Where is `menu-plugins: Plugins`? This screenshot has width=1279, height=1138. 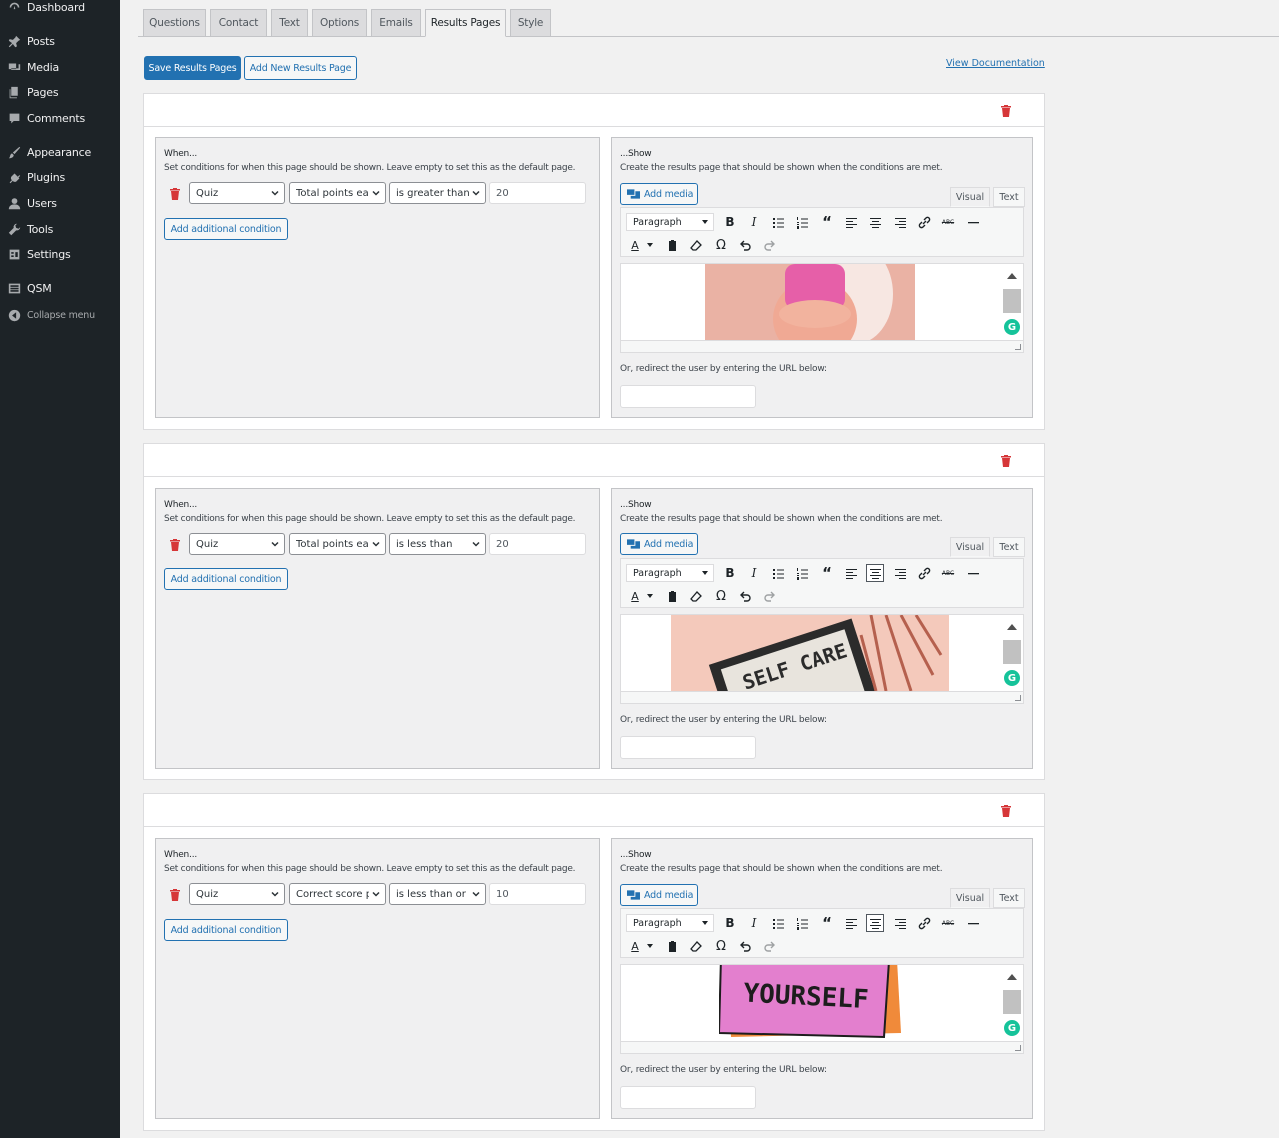
menu-plugins: Plugins is located at coordinates (60, 177).